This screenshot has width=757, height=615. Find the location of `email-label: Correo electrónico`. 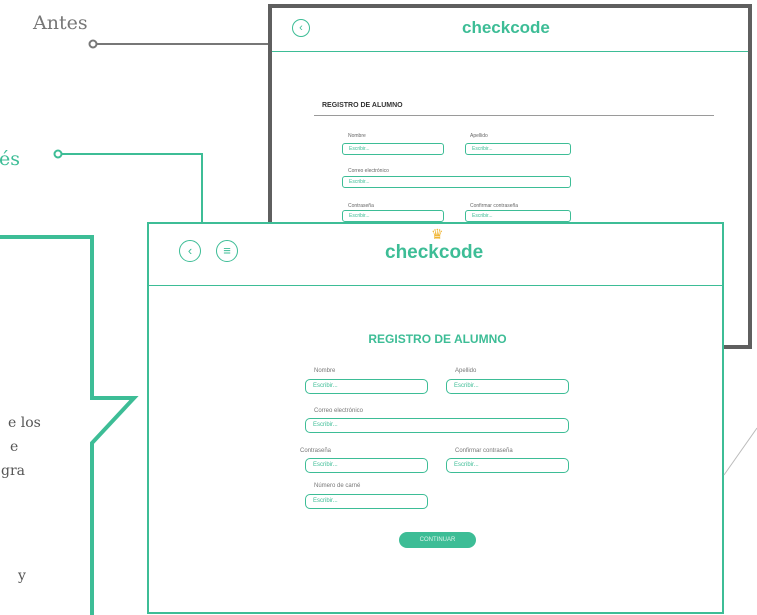

email-label: Correo electrónico is located at coordinates (339, 411).